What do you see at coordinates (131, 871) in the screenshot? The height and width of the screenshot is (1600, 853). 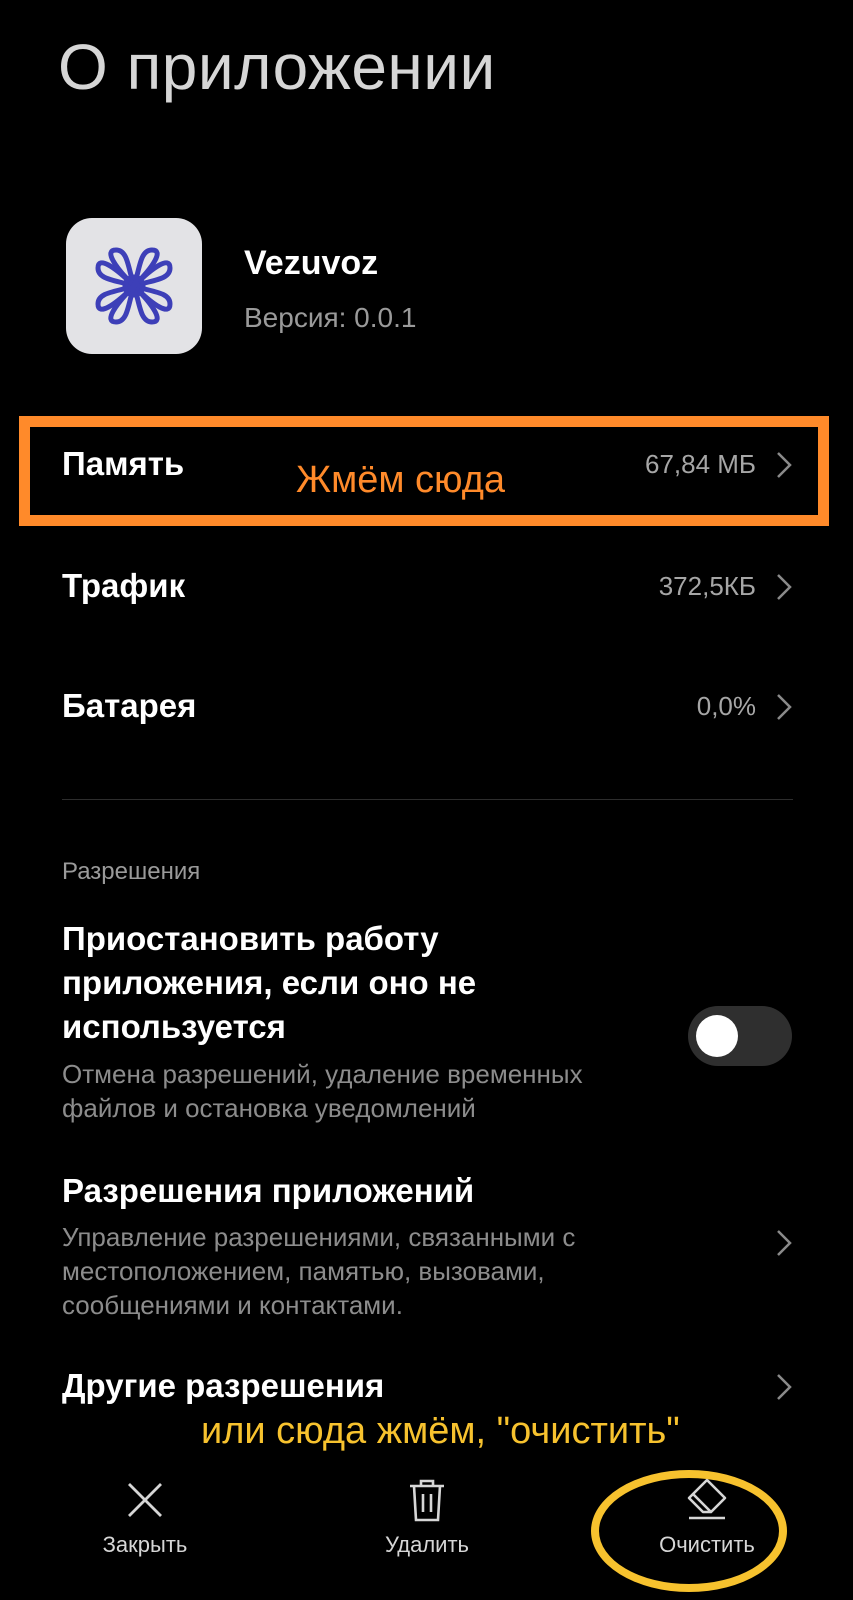 I see `permissions-section-label: Разрешения` at bounding box center [131, 871].